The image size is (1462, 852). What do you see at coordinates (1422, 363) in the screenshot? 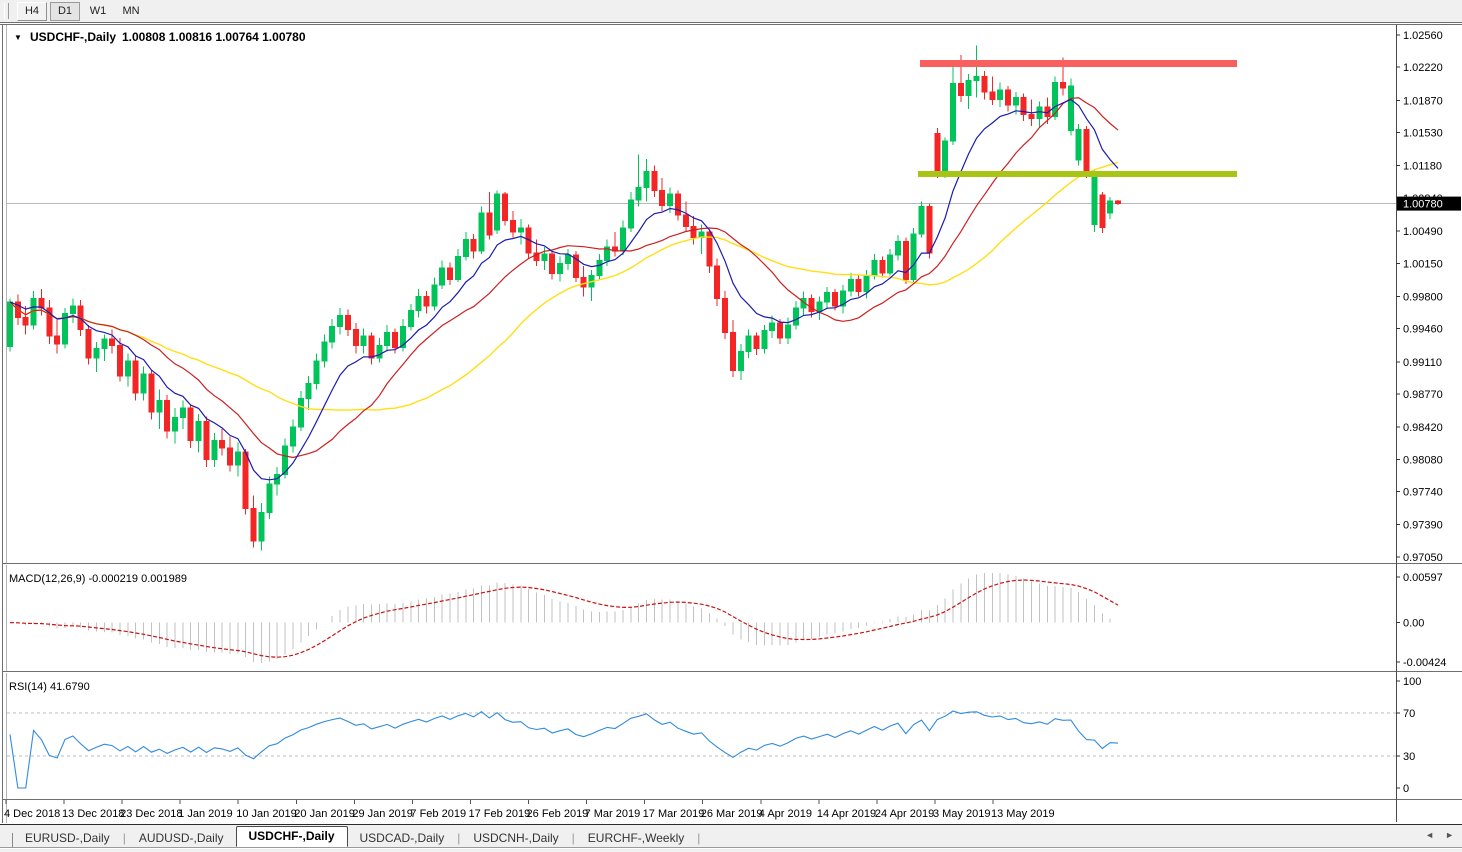
I see `price-tick-label: 0.99110` at bounding box center [1422, 363].